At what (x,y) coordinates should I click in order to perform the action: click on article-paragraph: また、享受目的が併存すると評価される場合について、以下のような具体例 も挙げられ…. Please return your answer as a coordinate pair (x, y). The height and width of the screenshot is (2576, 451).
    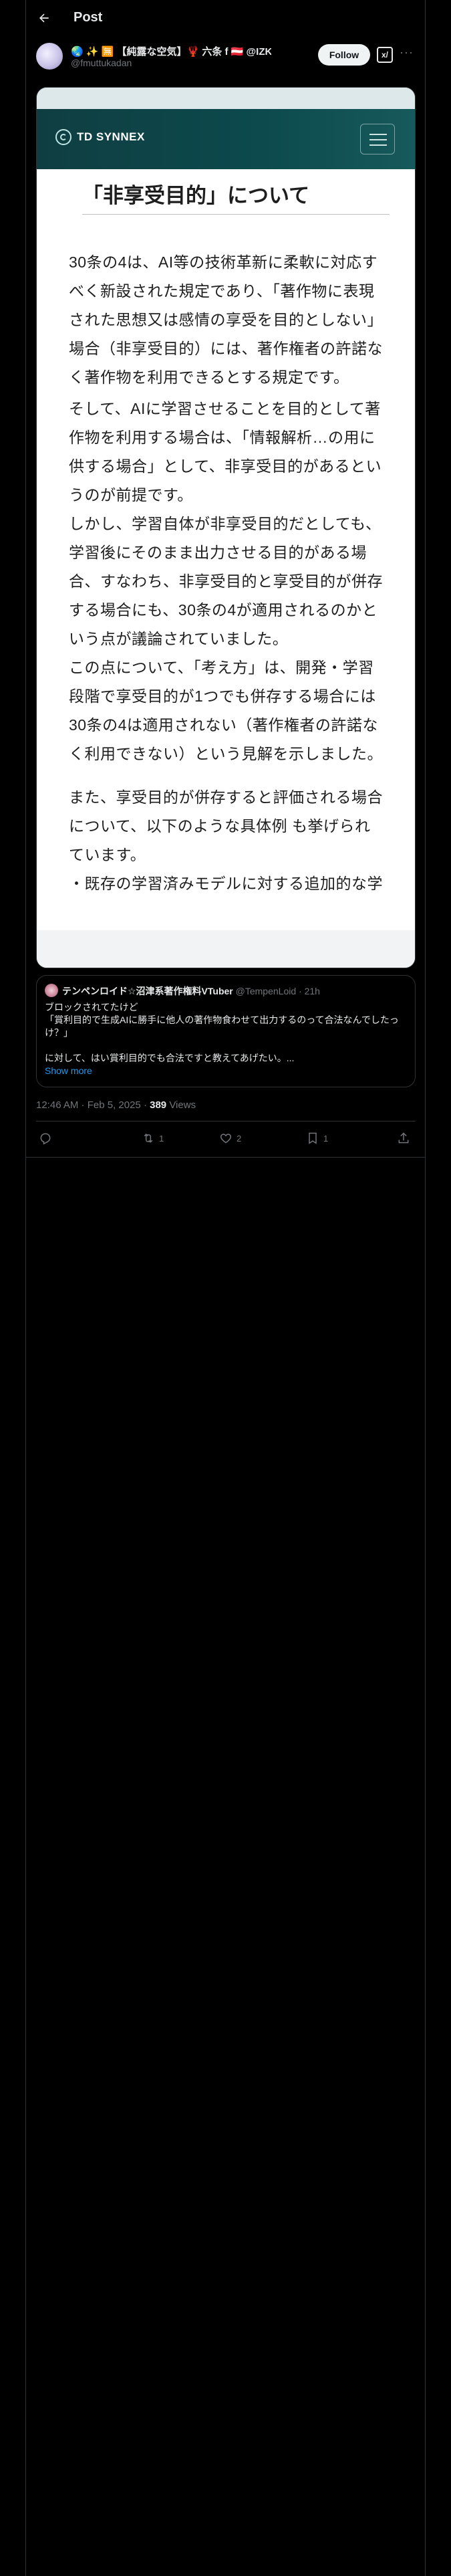
    Looking at the image, I should click on (226, 825).